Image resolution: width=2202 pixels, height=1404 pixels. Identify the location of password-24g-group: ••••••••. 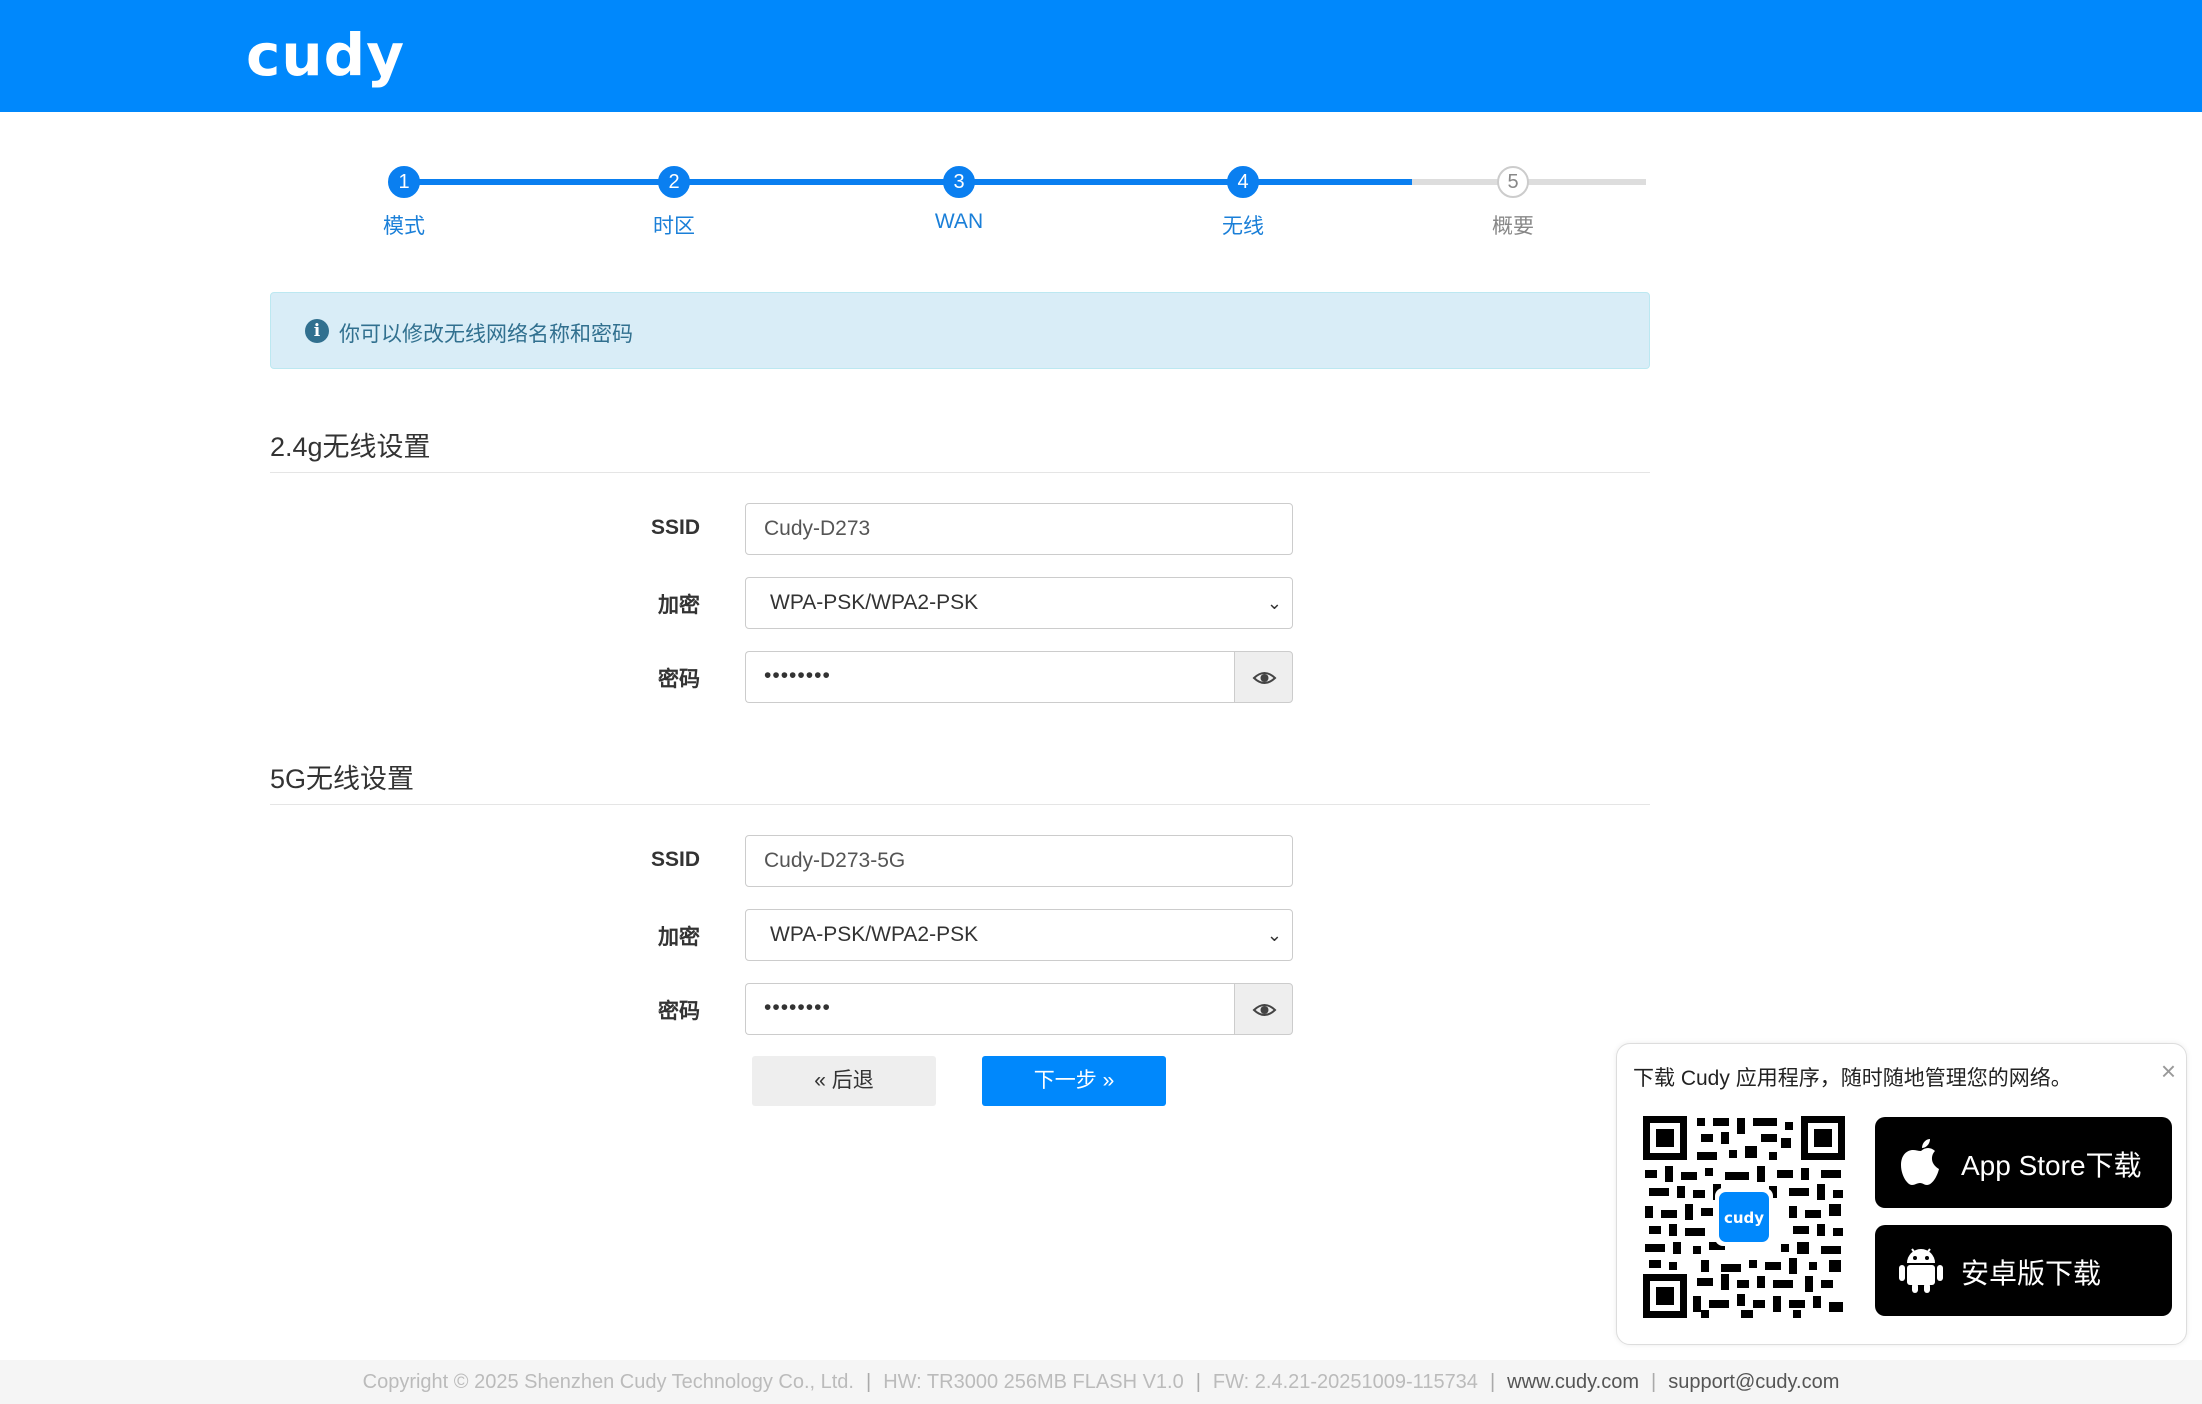
(1019, 677).